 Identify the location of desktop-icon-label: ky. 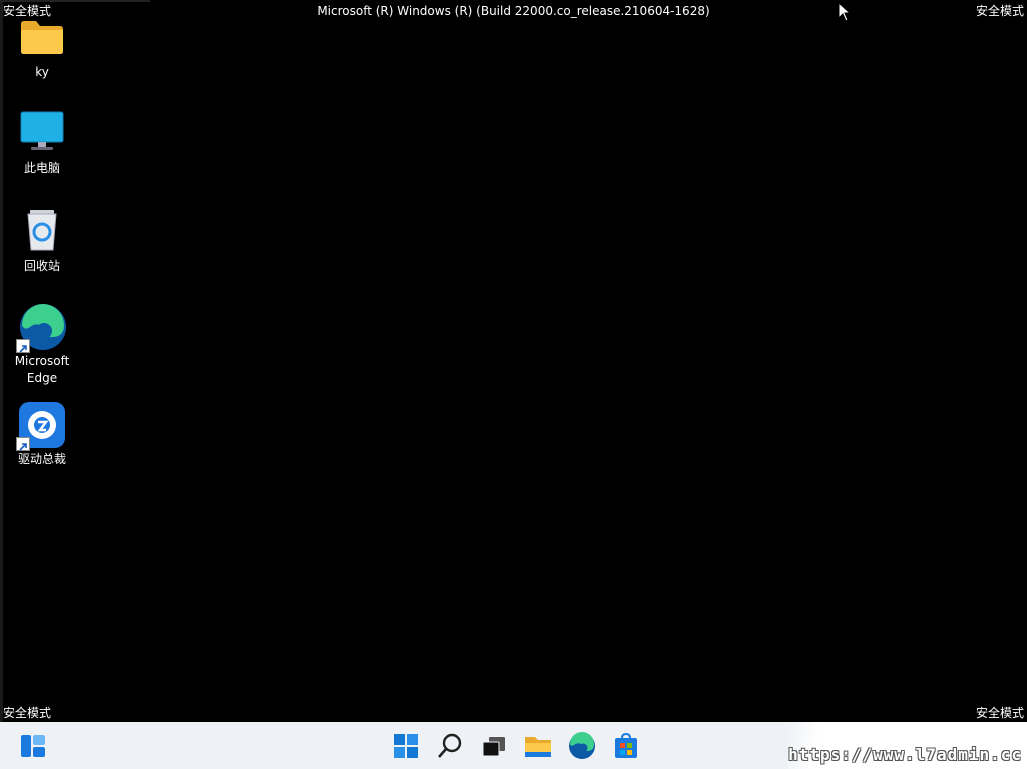
(42, 72).